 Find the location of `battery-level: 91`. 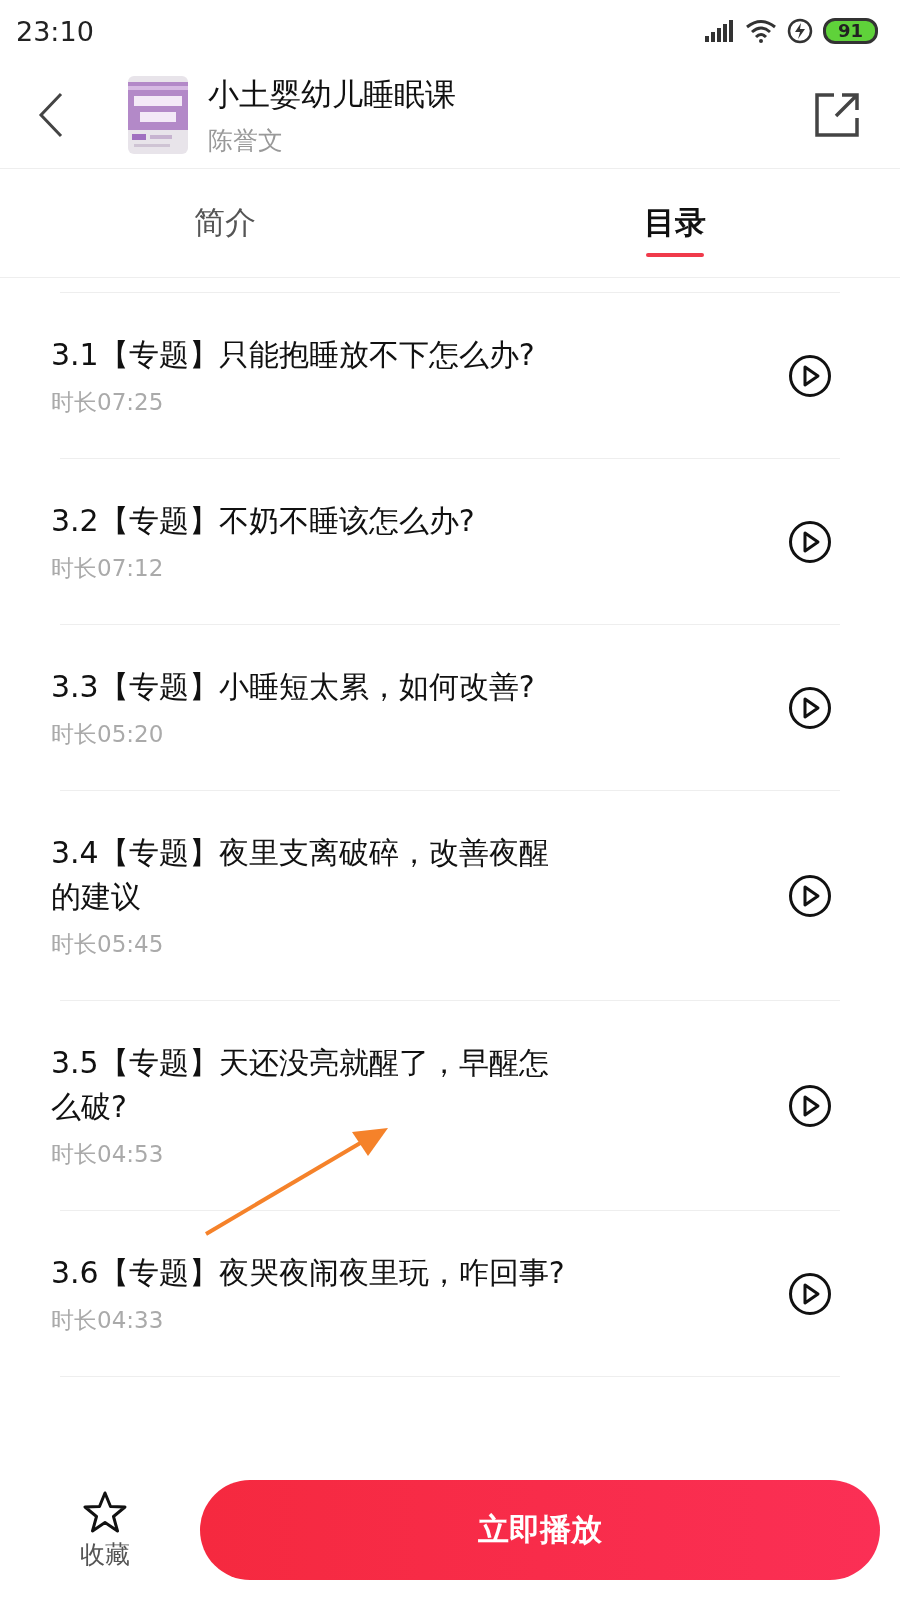

battery-level: 91 is located at coordinates (850, 31).